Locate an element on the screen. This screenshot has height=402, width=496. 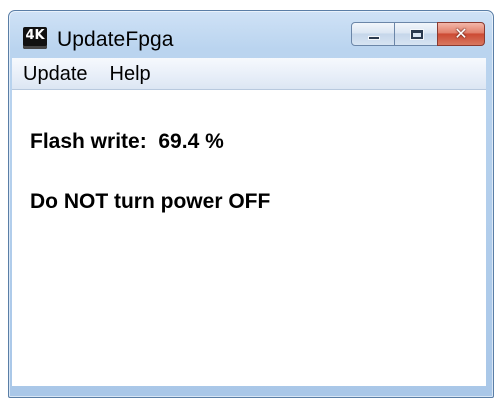
app-4k-icon: 4K is located at coordinates (35, 38).